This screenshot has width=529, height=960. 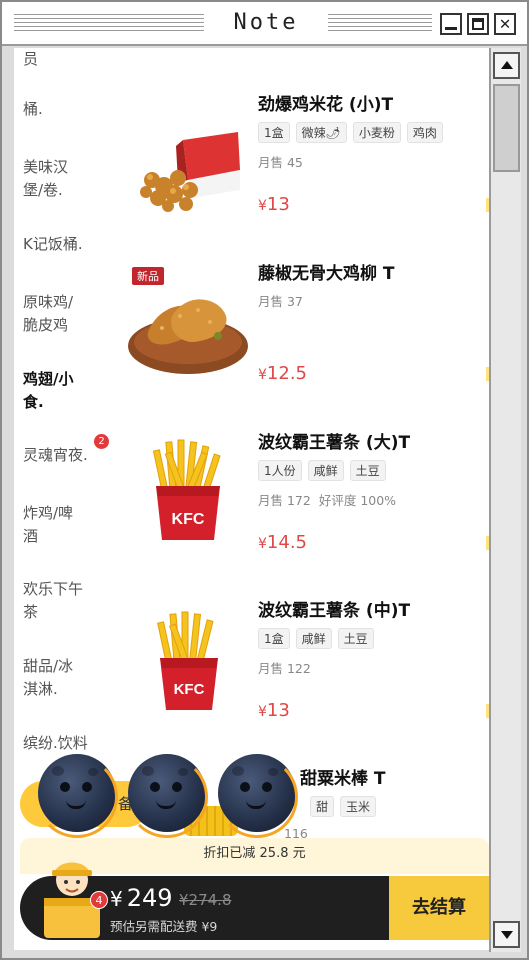 I want to click on category-item: 员, so click(x=78, y=59).